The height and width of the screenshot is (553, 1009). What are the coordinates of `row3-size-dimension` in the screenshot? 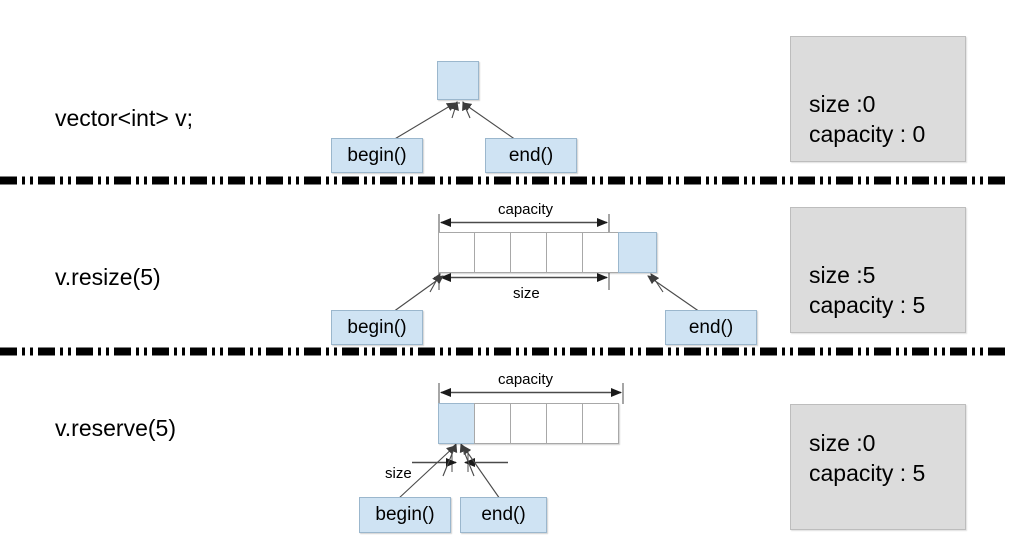 It's located at (460, 462).